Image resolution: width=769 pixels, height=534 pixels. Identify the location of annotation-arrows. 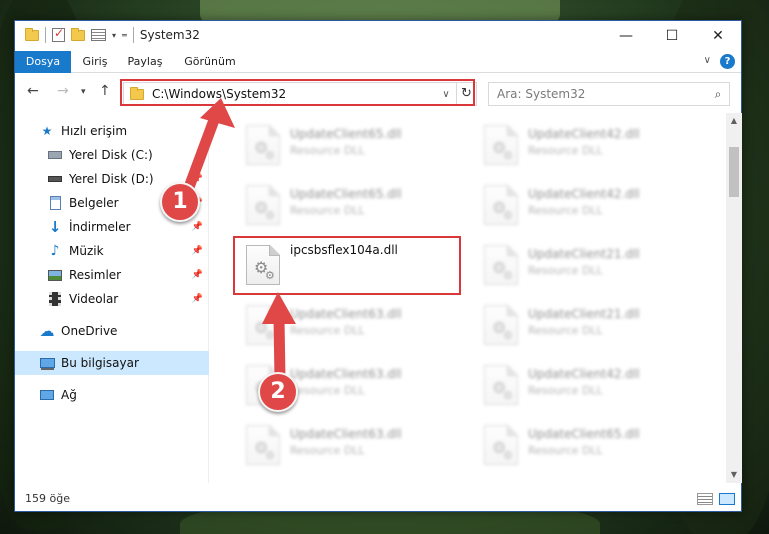
(239, 242).